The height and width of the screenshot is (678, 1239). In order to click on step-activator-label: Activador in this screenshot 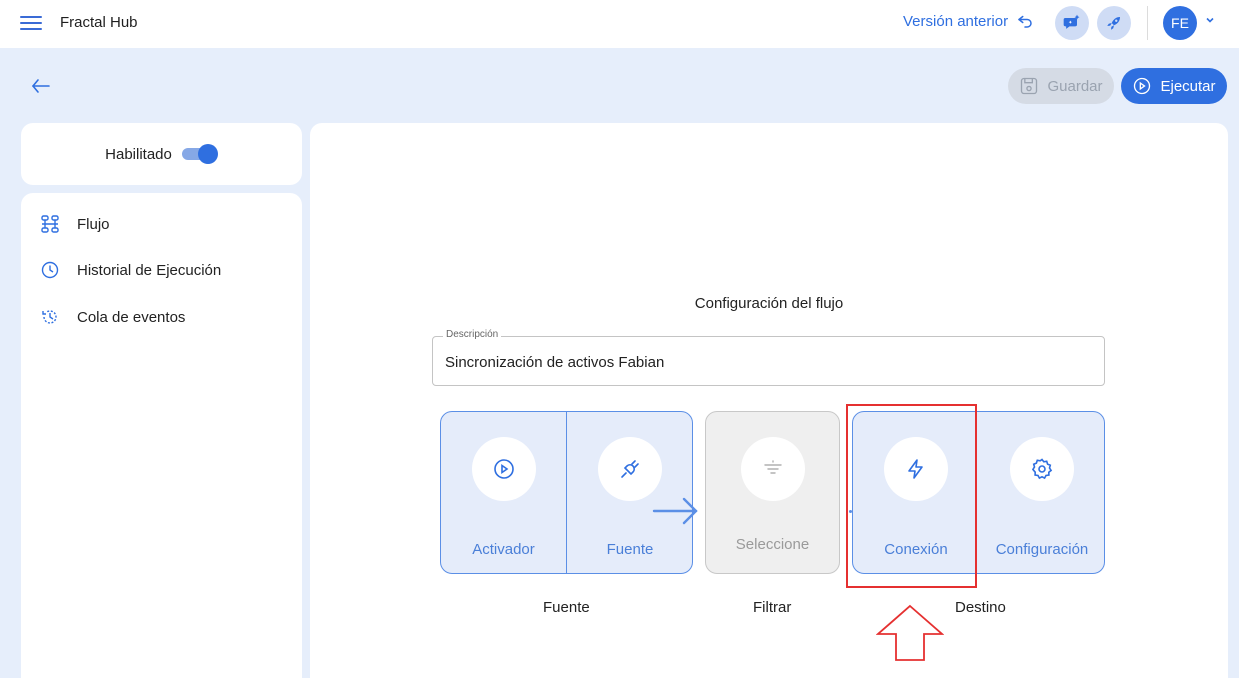, I will do `click(503, 549)`.